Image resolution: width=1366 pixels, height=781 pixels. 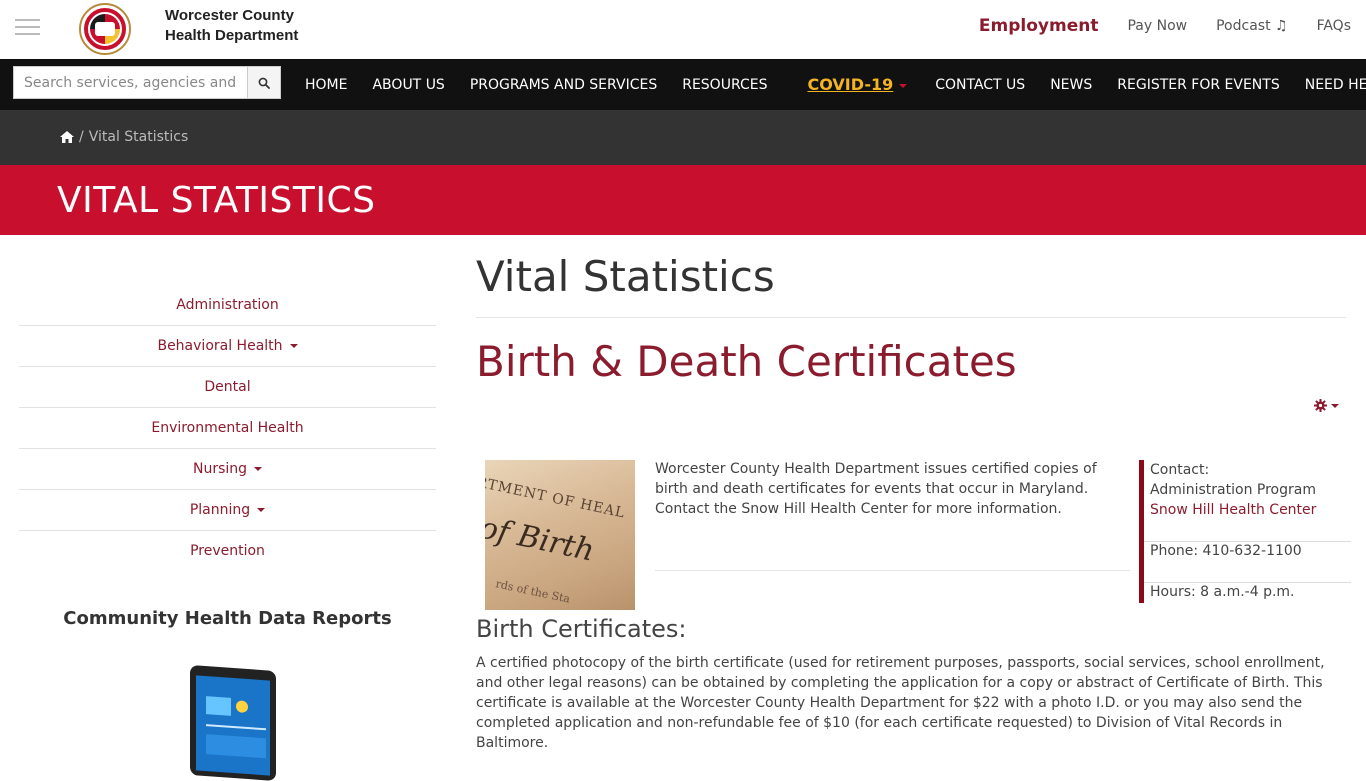 What do you see at coordinates (220, 510) in the screenshot?
I see `sidebar-item-label: Planning` at bounding box center [220, 510].